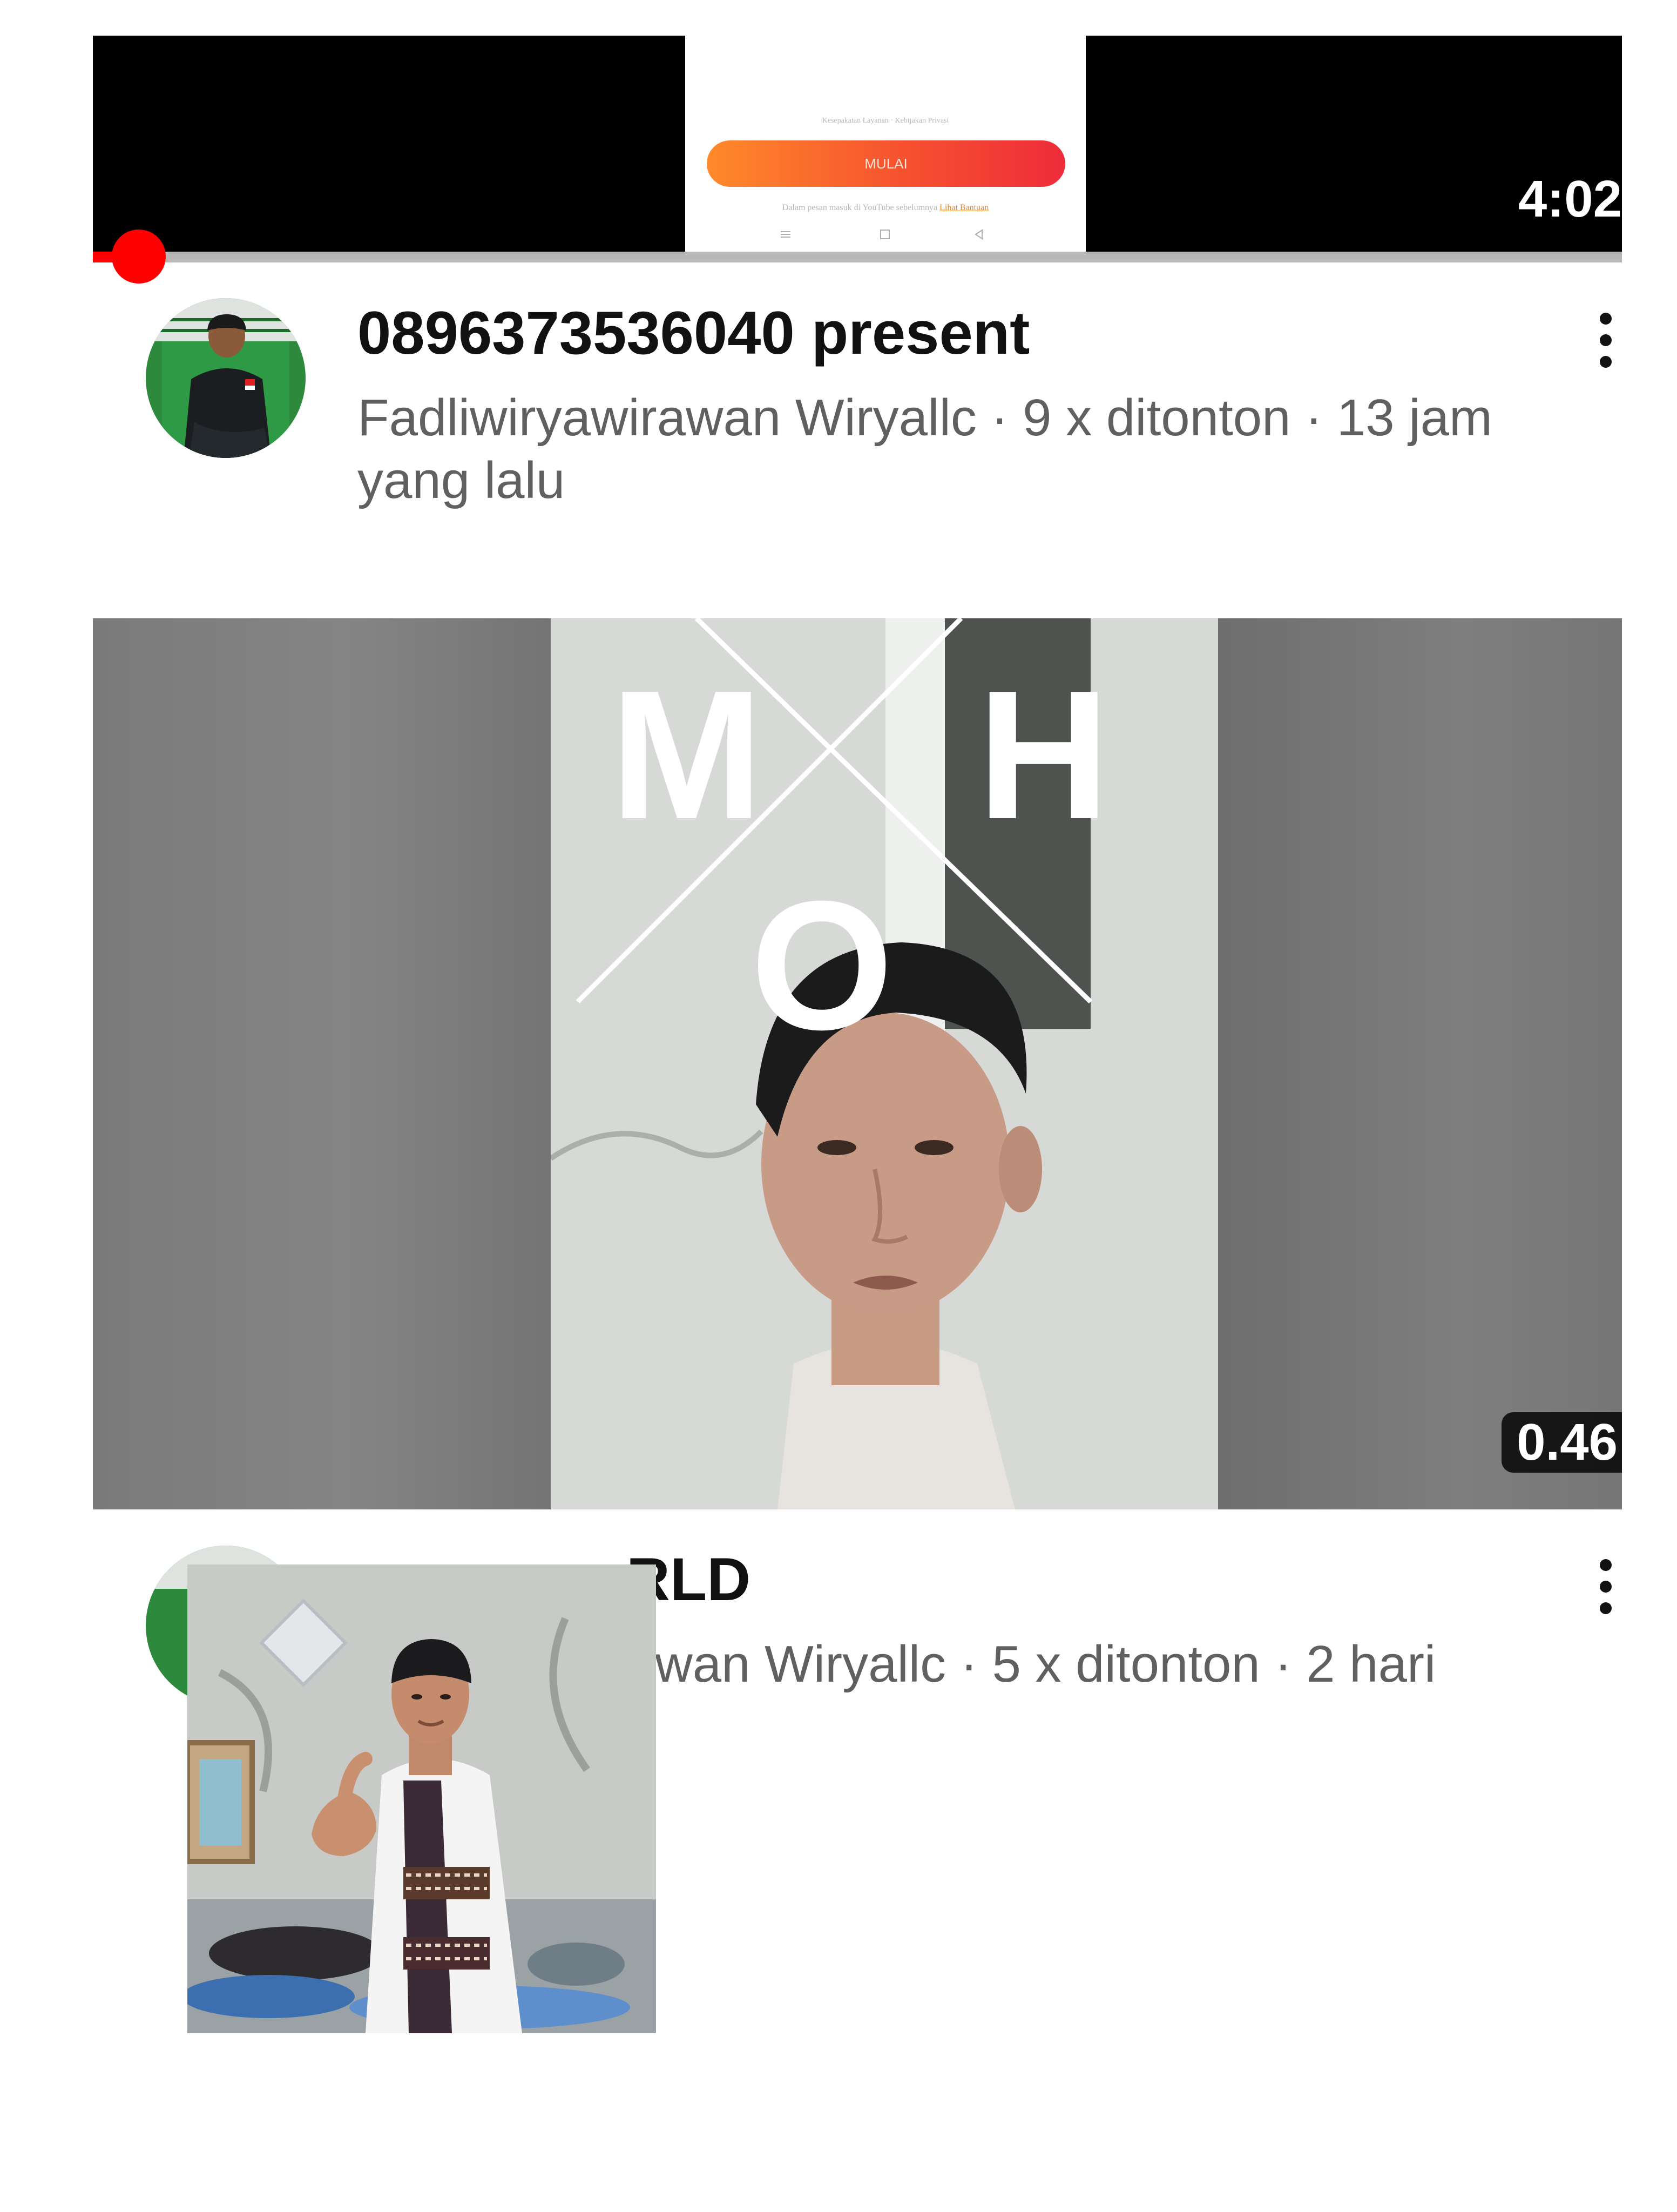 This screenshot has width=1677, height=2212. I want to click on logo-letter-o: O, so click(821, 965).